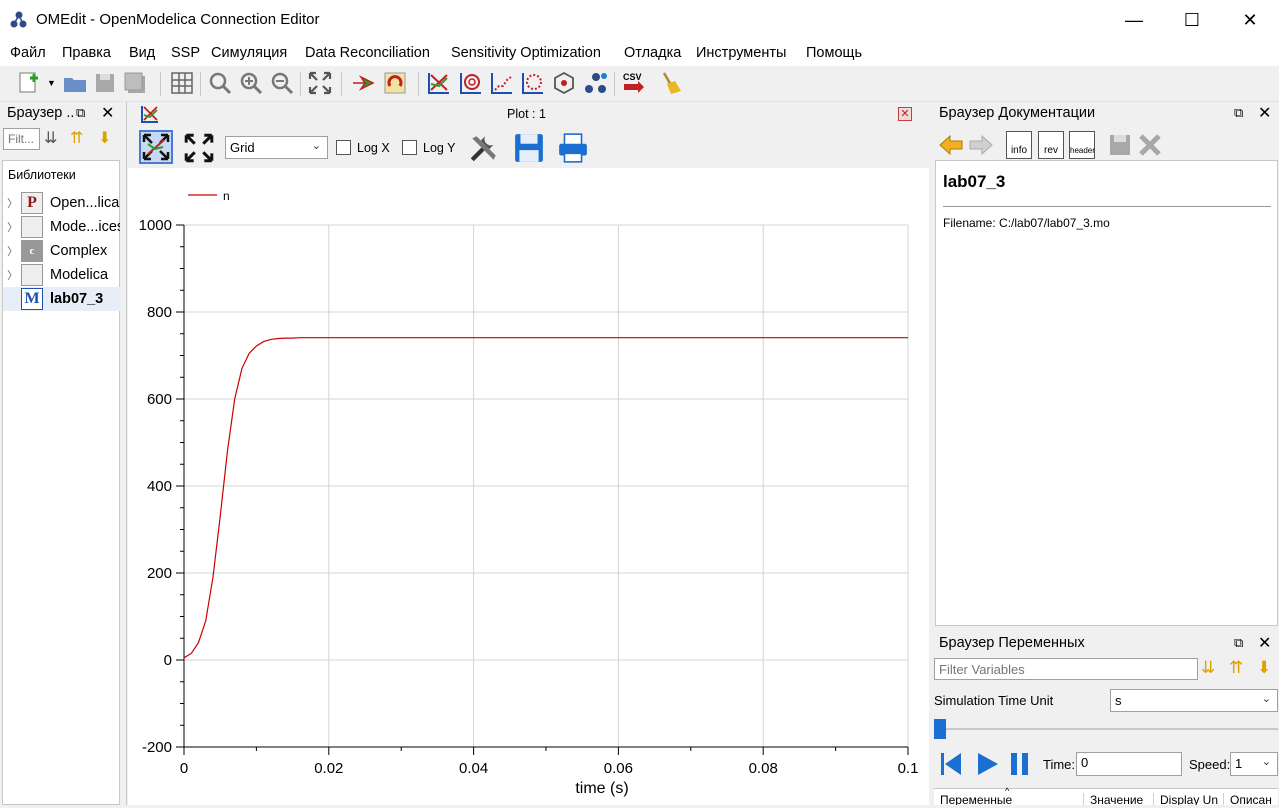  What do you see at coordinates (75, 83) in the screenshot?
I see `open-folder-icon` at bounding box center [75, 83].